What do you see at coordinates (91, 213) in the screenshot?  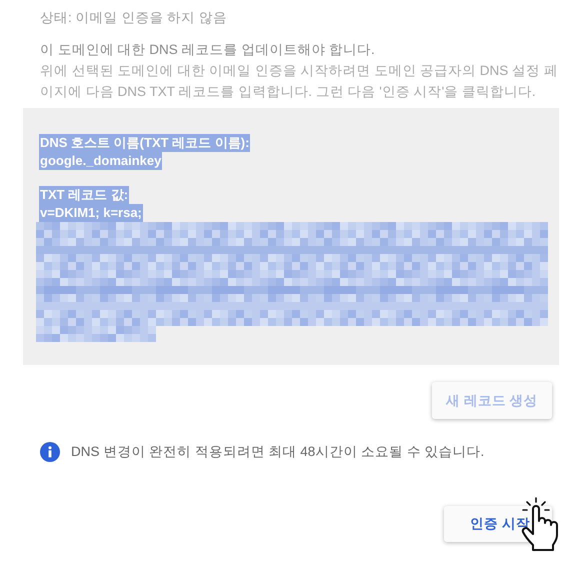 I see `txt-value: v=DKIM1; k=rsa;` at bounding box center [91, 213].